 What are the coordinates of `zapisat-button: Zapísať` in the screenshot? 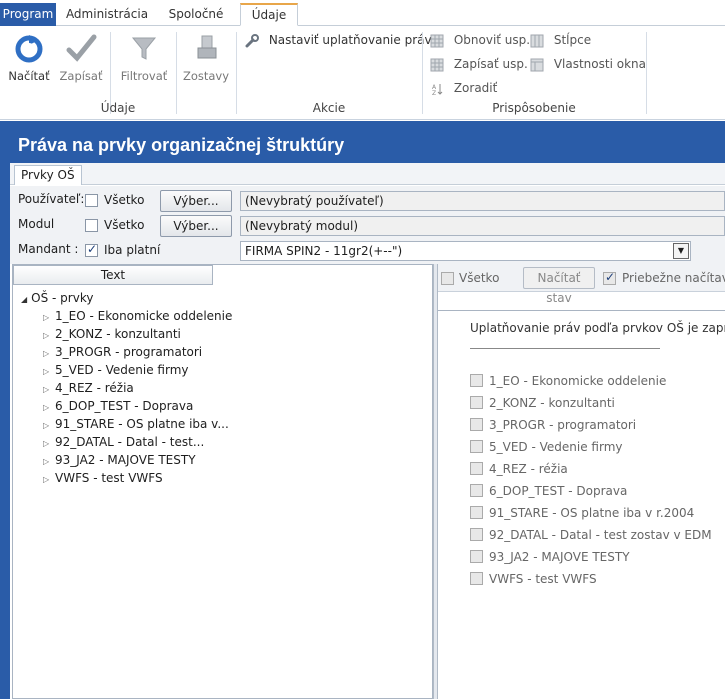 It's located at (81, 57).